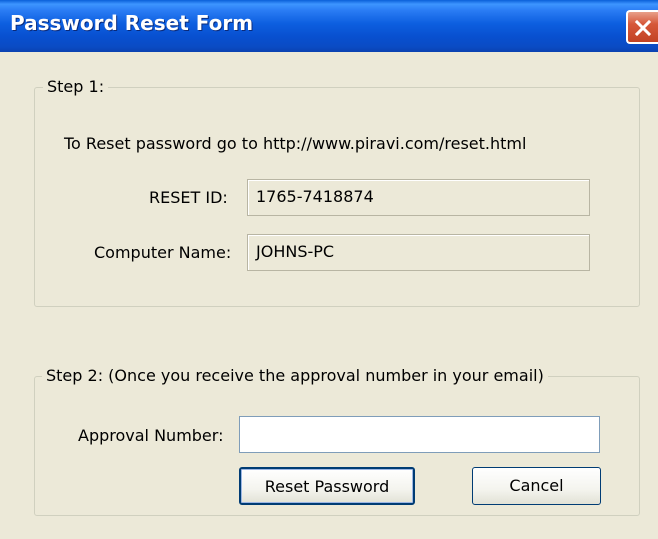  What do you see at coordinates (536, 486) in the screenshot?
I see `cancel-button: Cancel` at bounding box center [536, 486].